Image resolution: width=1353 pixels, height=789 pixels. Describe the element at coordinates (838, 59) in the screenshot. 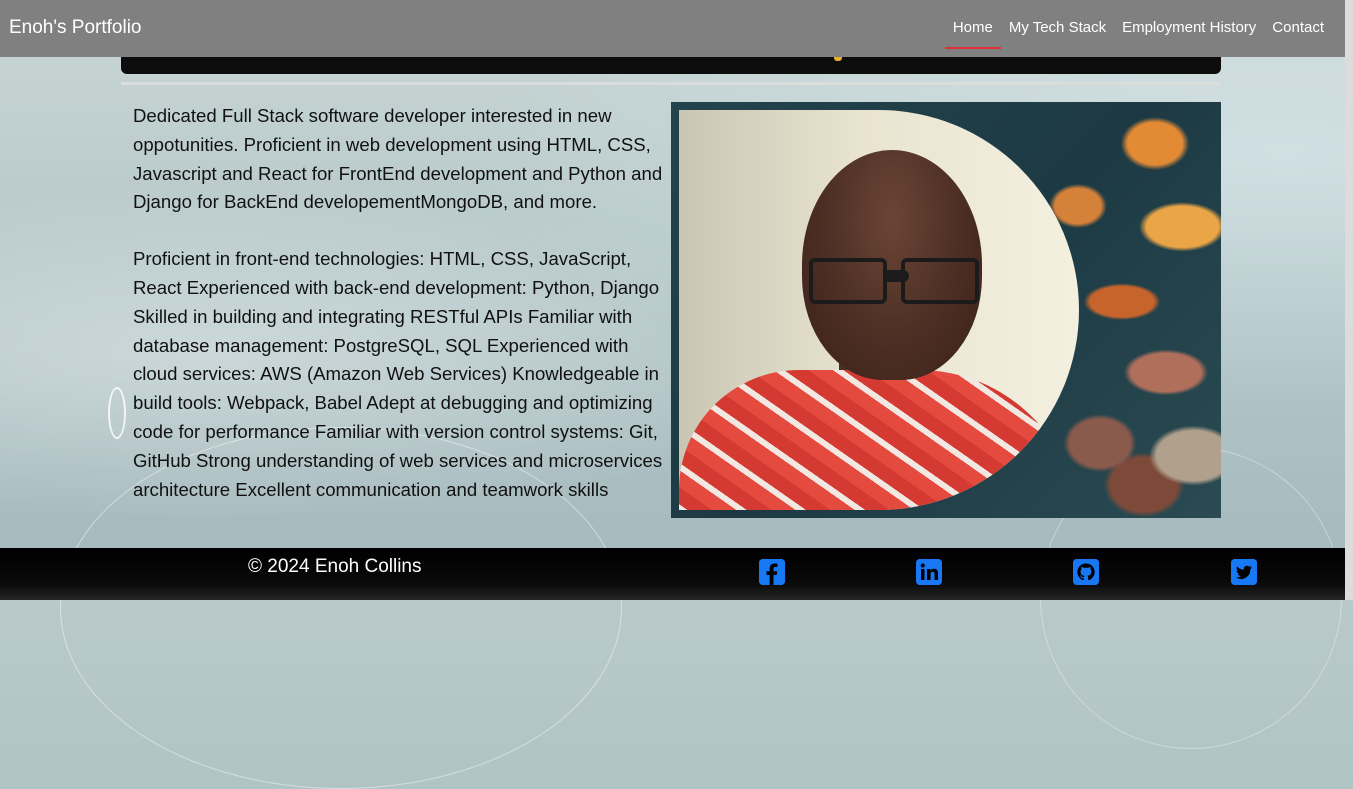

I see `banner-accent` at that location.